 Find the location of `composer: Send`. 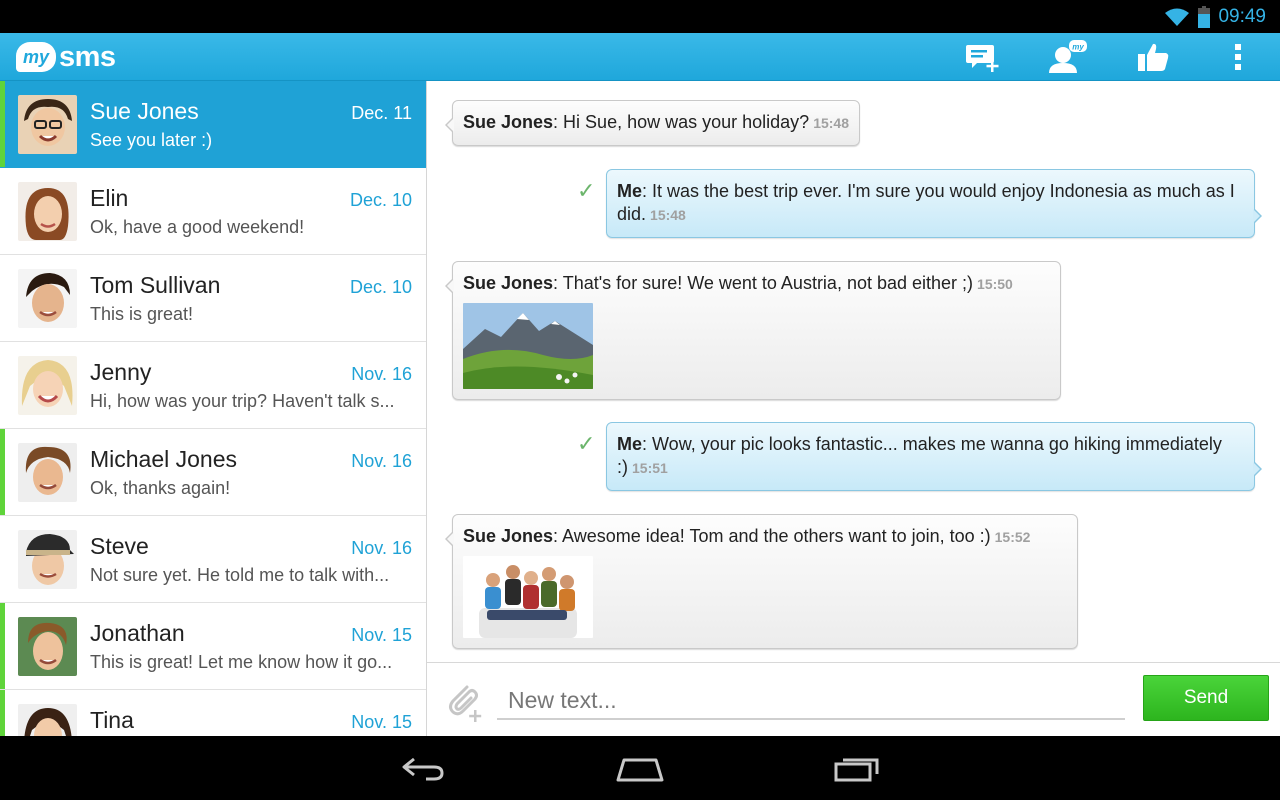

composer: Send is located at coordinates (853, 699).